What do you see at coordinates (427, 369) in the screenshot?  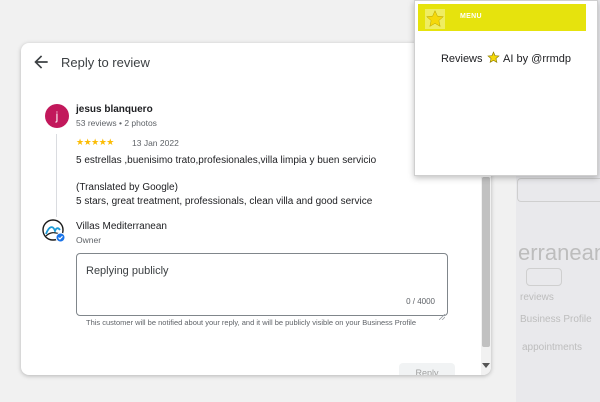 I see `reply-button: Reply` at bounding box center [427, 369].